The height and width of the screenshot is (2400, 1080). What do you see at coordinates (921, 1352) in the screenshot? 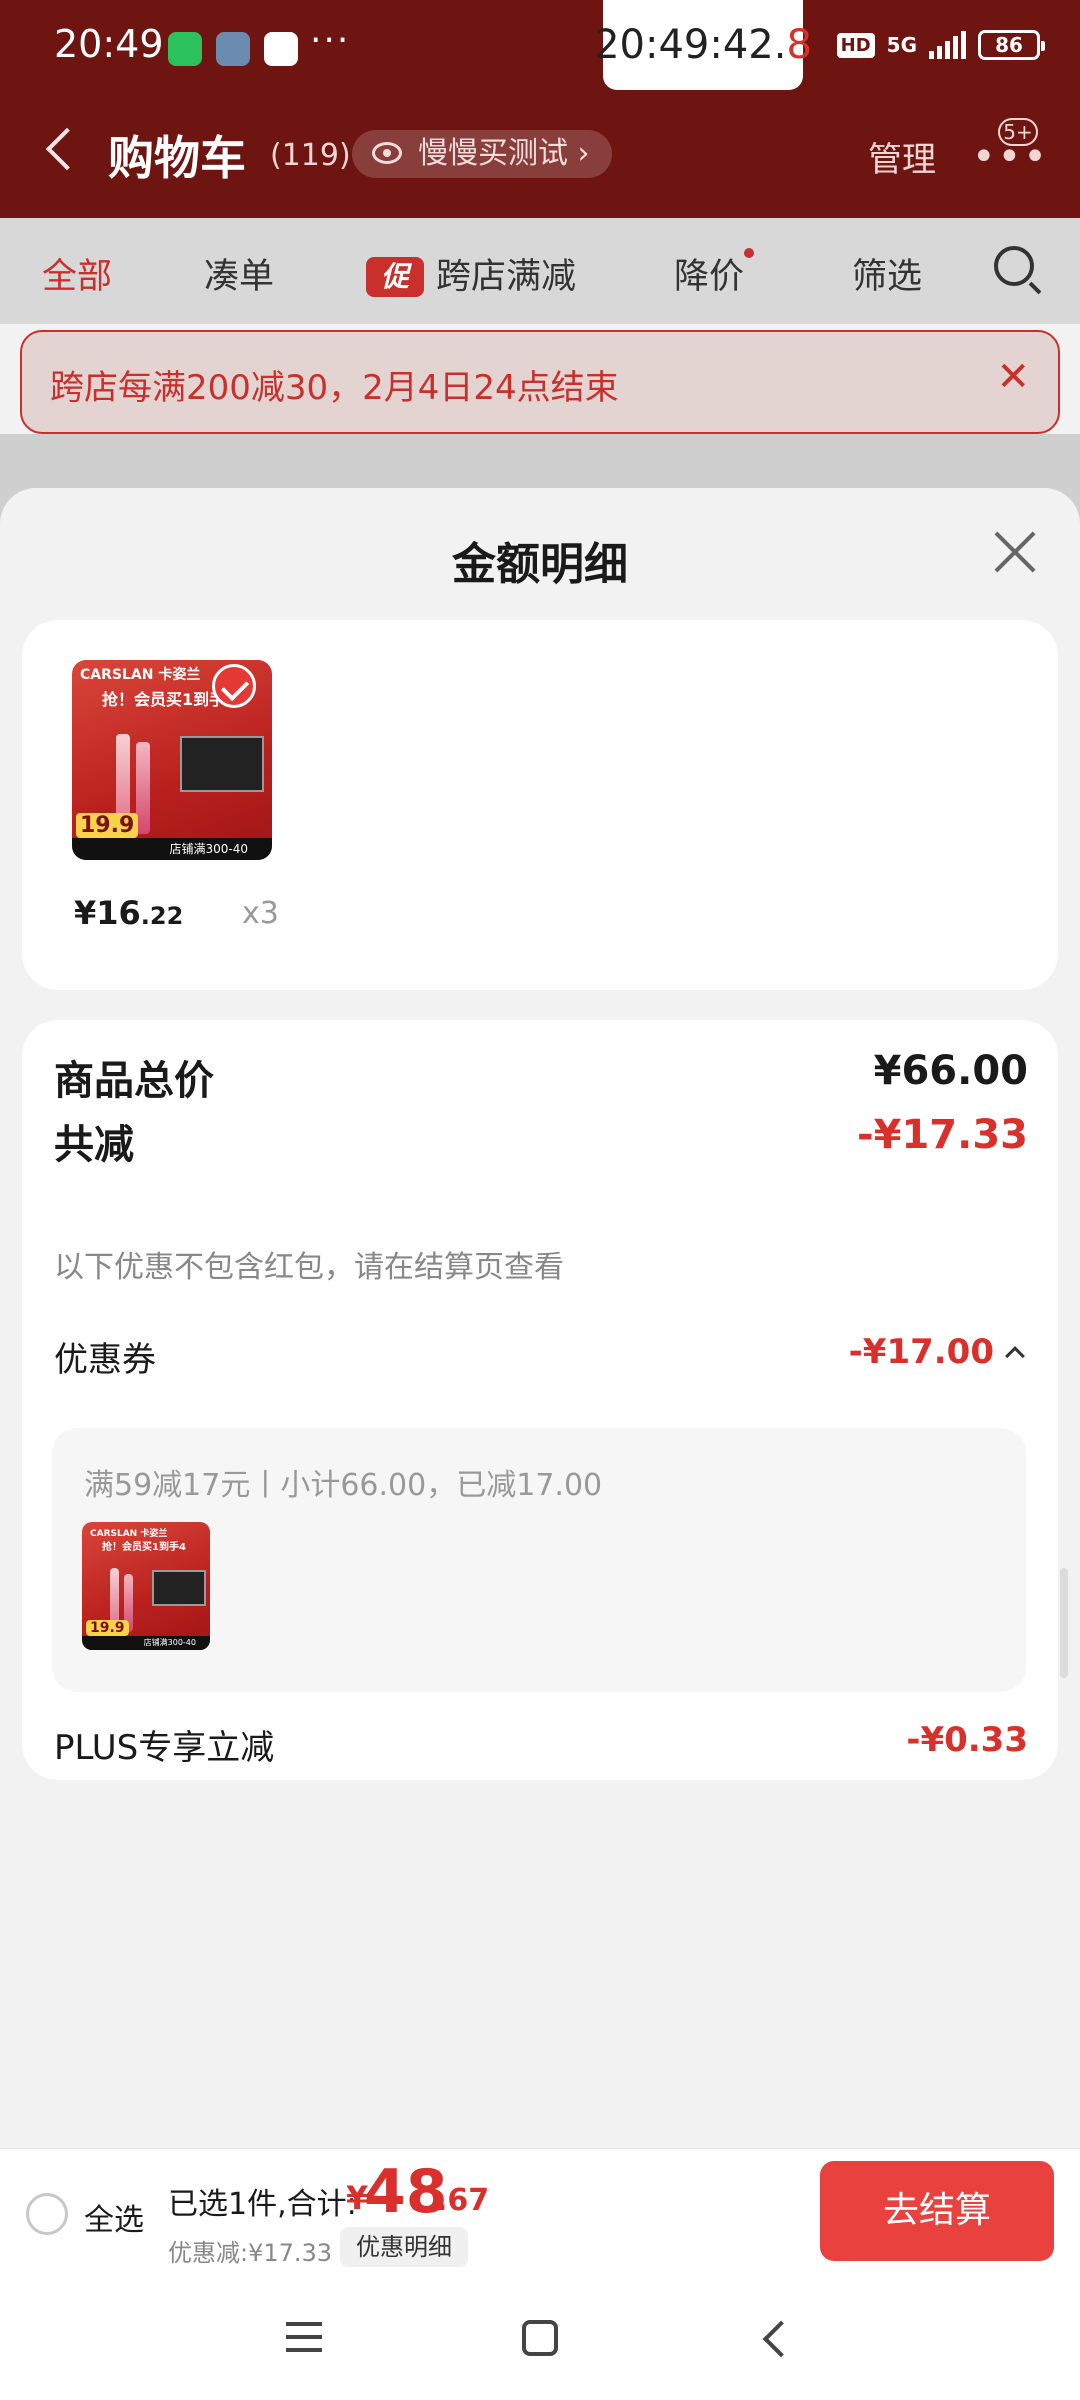
I see `coupon-value: -¥17.00` at bounding box center [921, 1352].